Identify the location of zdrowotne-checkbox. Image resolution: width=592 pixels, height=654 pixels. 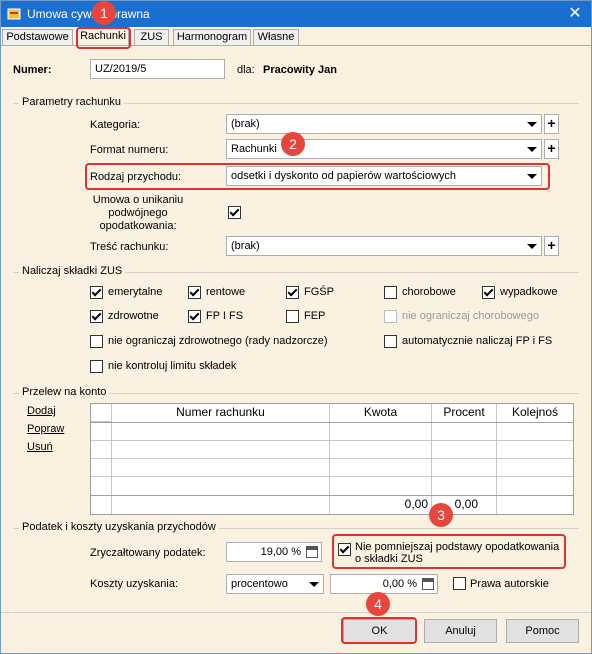
(96, 316).